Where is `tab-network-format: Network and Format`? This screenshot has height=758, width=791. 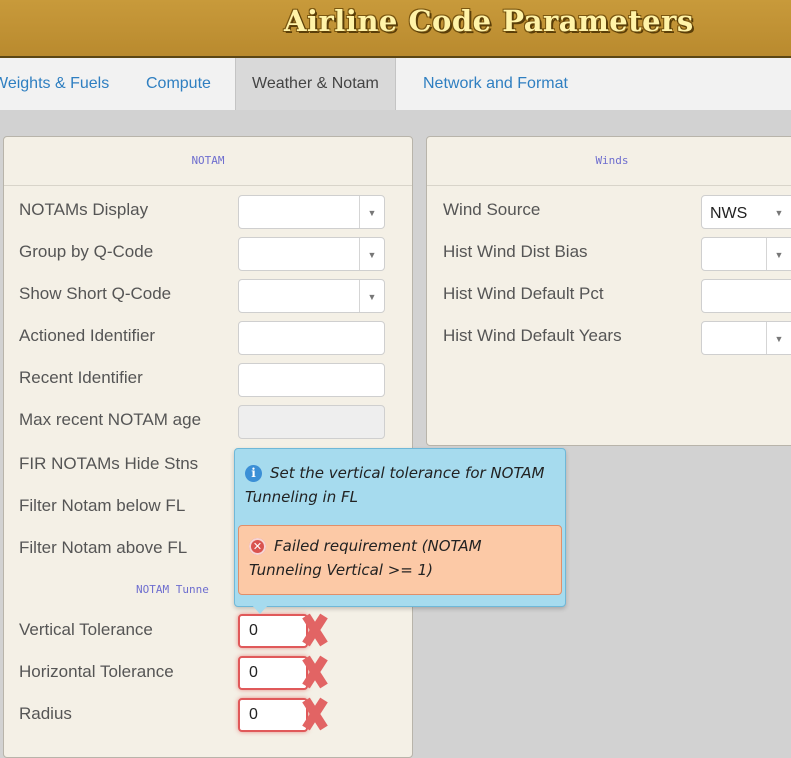
tab-network-format: Network and Format is located at coordinates (495, 84).